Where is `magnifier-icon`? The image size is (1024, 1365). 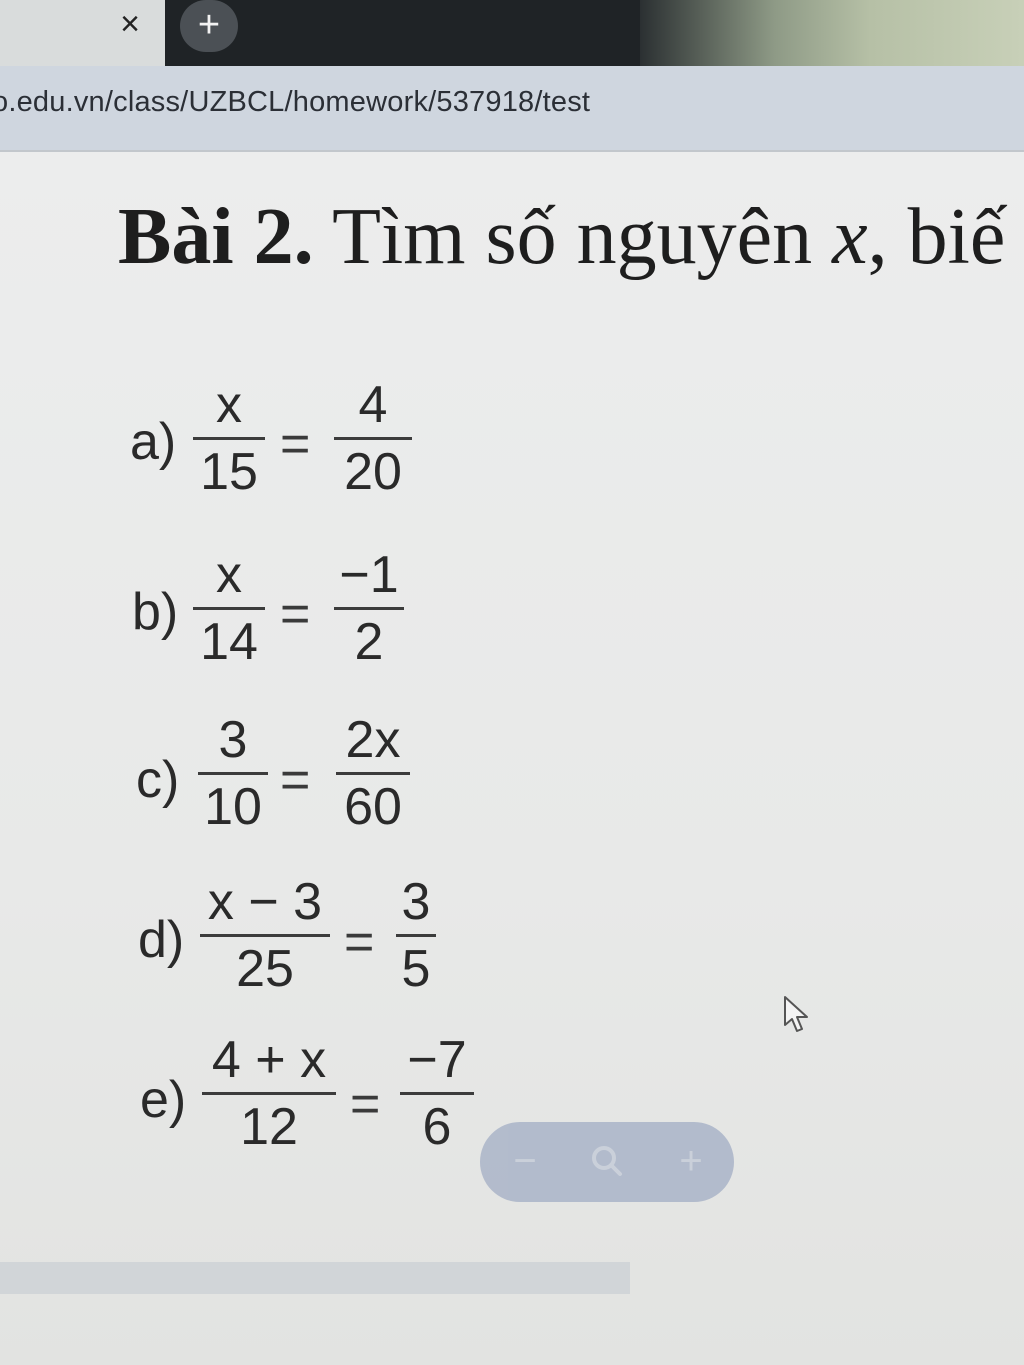 magnifier-icon is located at coordinates (607, 1161).